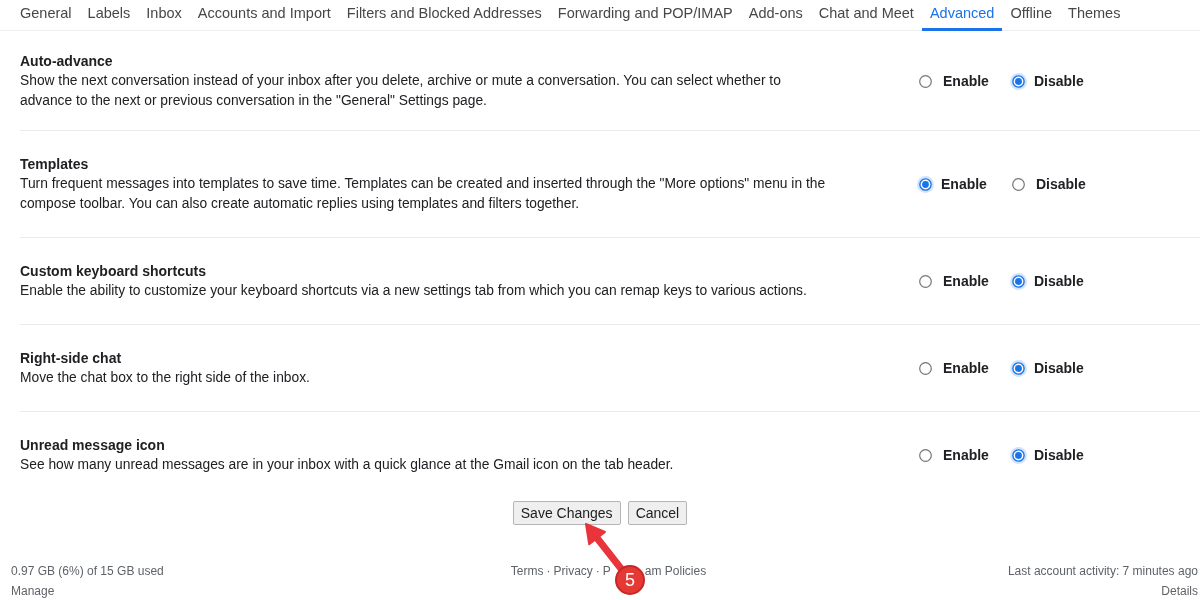 The height and width of the screenshot is (600, 1200). I want to click on save-changes-button: Save Changes, so click(566, 513).